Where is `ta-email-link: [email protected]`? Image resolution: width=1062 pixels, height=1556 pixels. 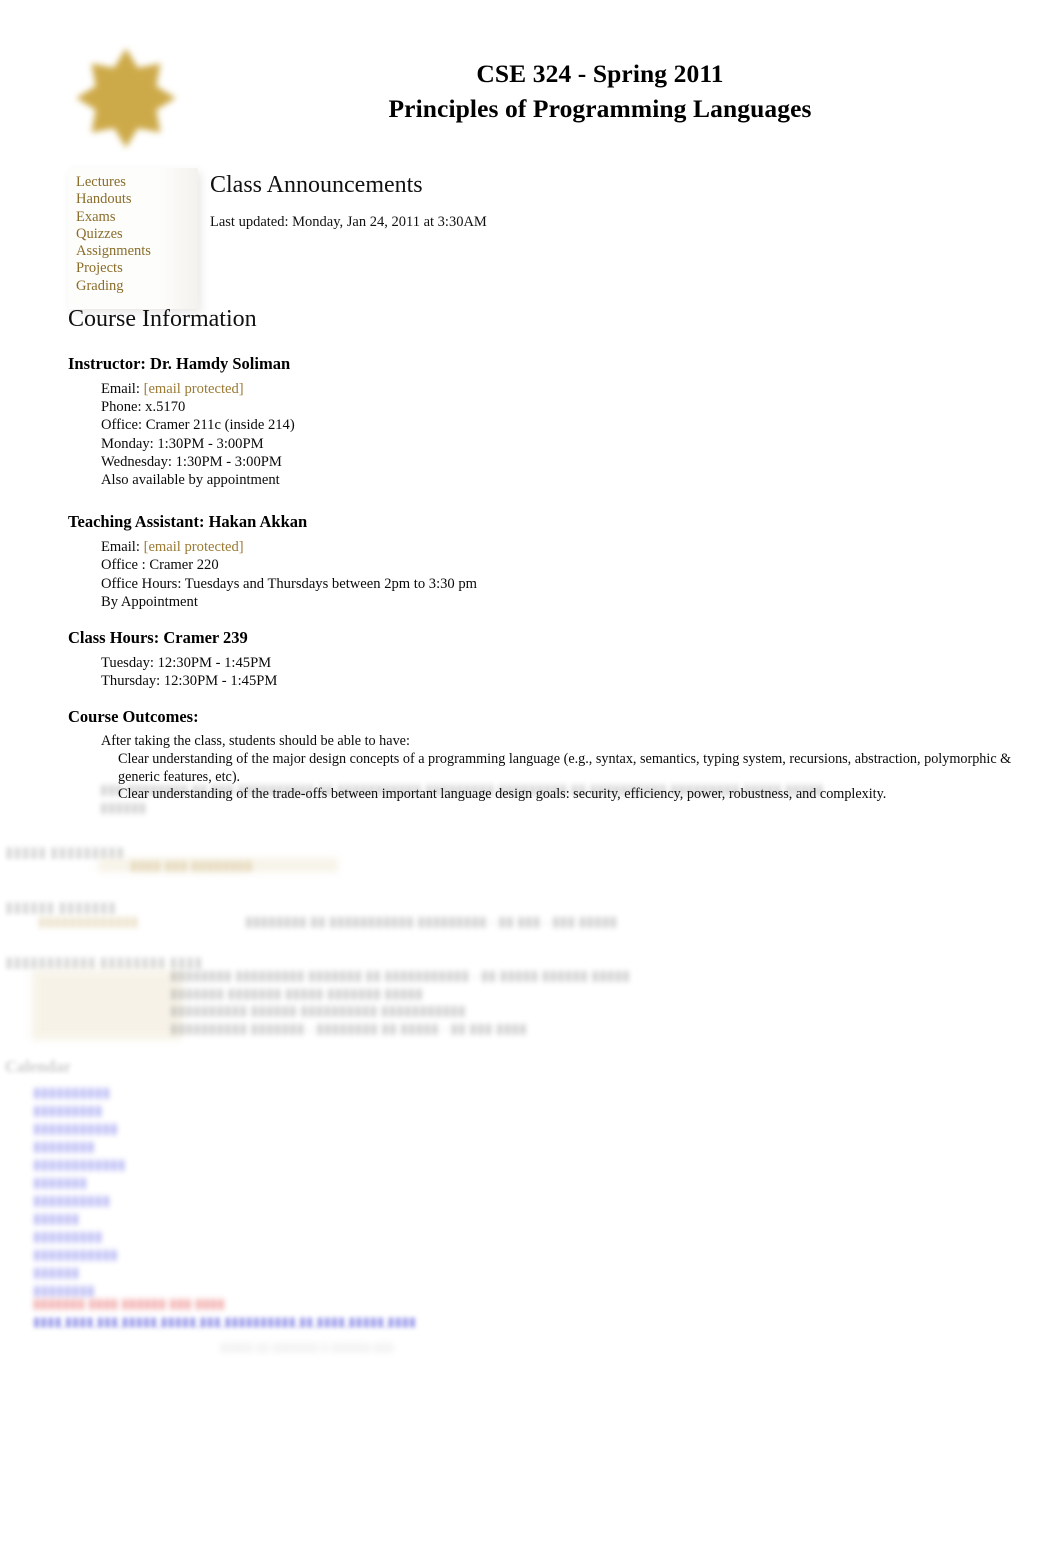 ta-email-link: [email protected] is located at coordinates (194, 547).